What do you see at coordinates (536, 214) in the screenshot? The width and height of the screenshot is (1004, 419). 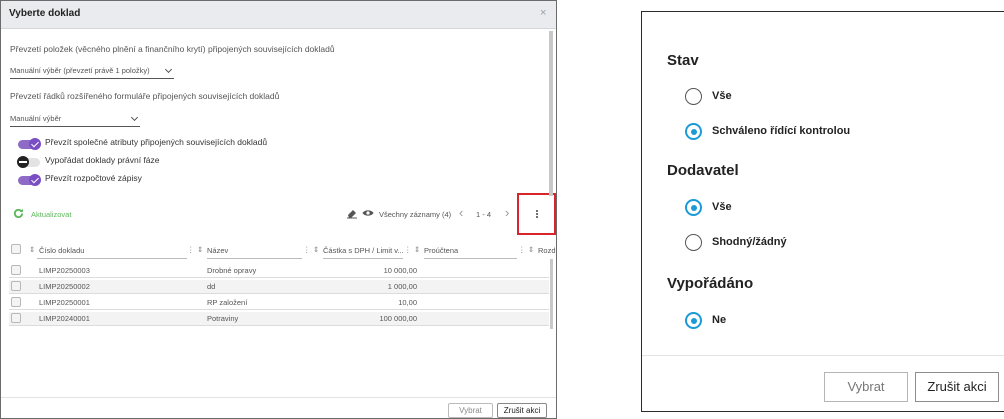 I see `more-options-button` at bounding box center [536, 214].